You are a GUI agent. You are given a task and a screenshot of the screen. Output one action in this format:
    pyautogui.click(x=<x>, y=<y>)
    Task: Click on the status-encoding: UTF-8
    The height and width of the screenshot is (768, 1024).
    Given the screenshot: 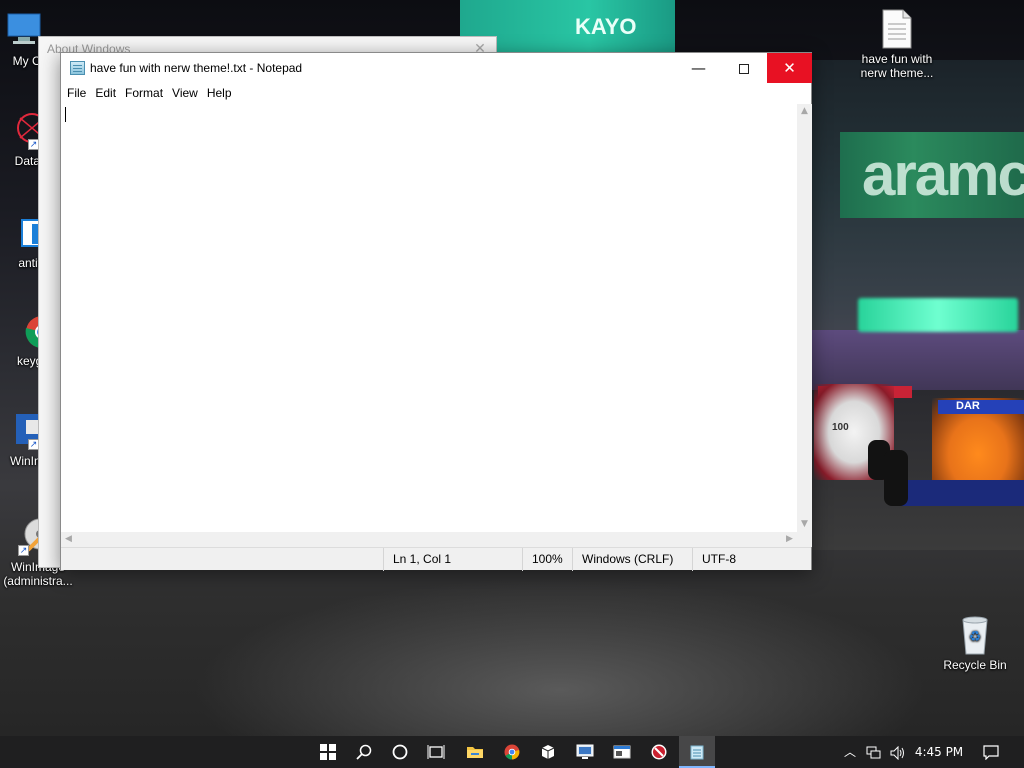 What is the action you would take?
    pyautogui.click(x=751, y=559)
    